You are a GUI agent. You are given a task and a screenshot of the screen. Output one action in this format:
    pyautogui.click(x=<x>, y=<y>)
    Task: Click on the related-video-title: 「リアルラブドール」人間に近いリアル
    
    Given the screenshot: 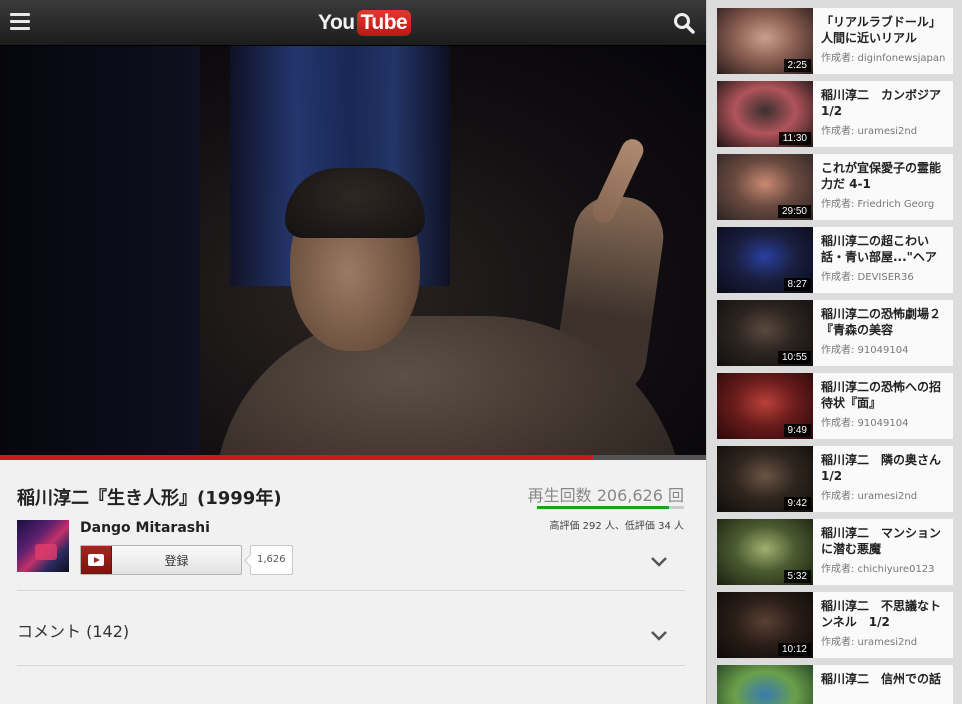 What is the action you would take?
    pyautogui.click(x=884, y=30)
    